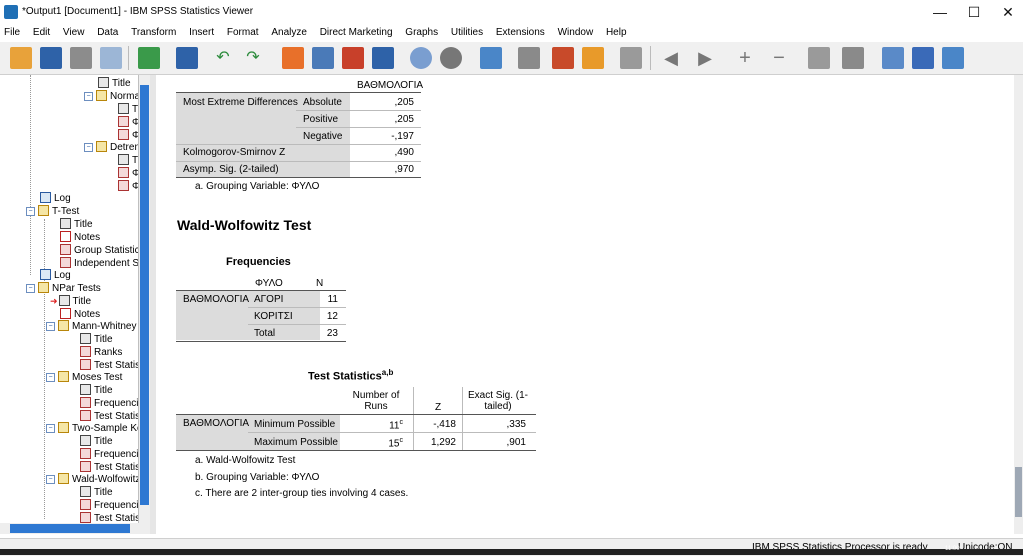 The width and height of the screenshot is (1023, 556). What do you see at coordinates (81, 58) in the screenshot?
I see `print-icon` at bounding box center [81, 58].